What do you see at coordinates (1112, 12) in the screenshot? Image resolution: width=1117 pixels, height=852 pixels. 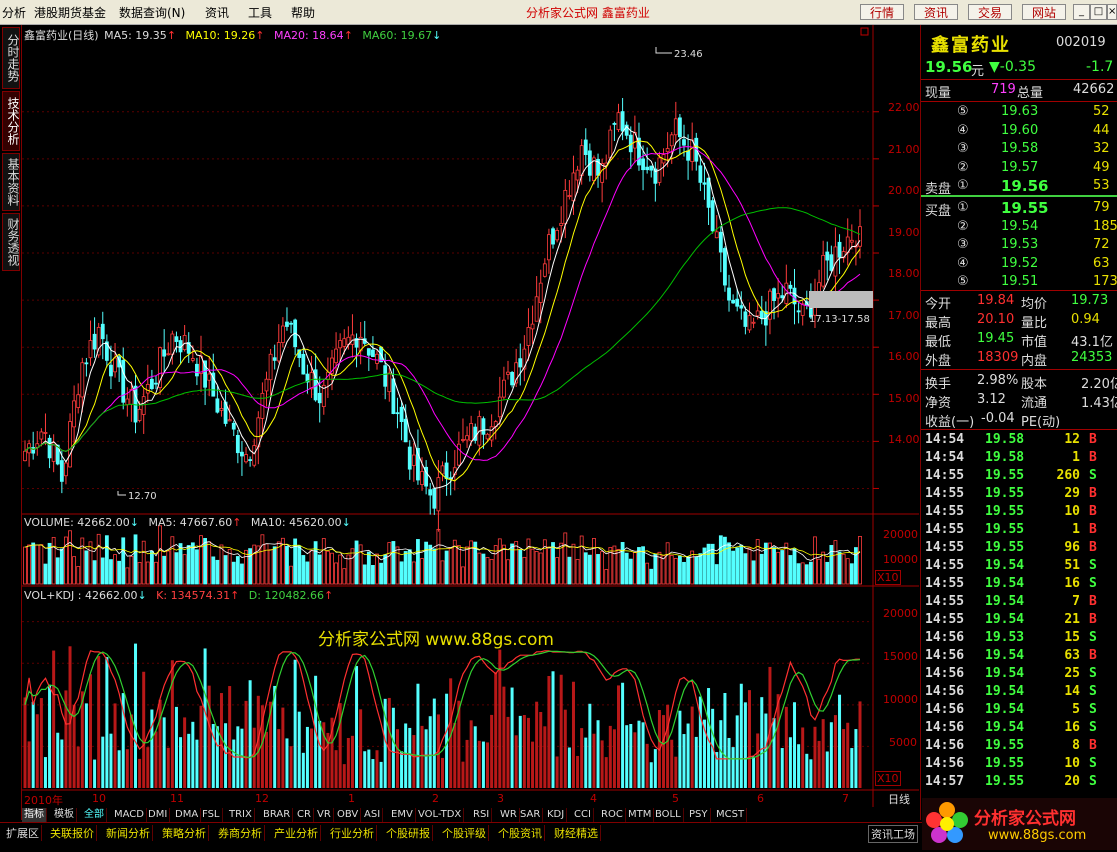 I see `close-button: ×` at bounding box center [1112, 12].